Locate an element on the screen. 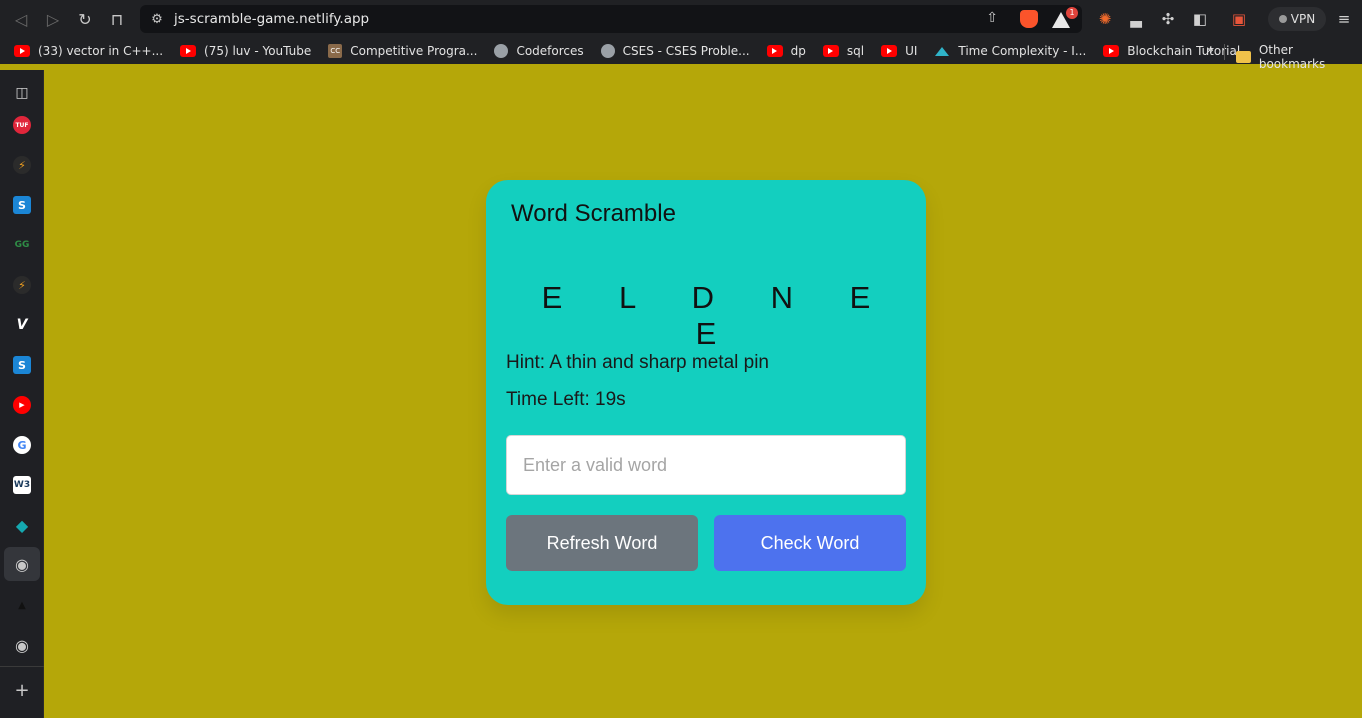 This screenshot has width=1362, height=718. extension-icon: ✺ is located at coordinates (1105, 19).